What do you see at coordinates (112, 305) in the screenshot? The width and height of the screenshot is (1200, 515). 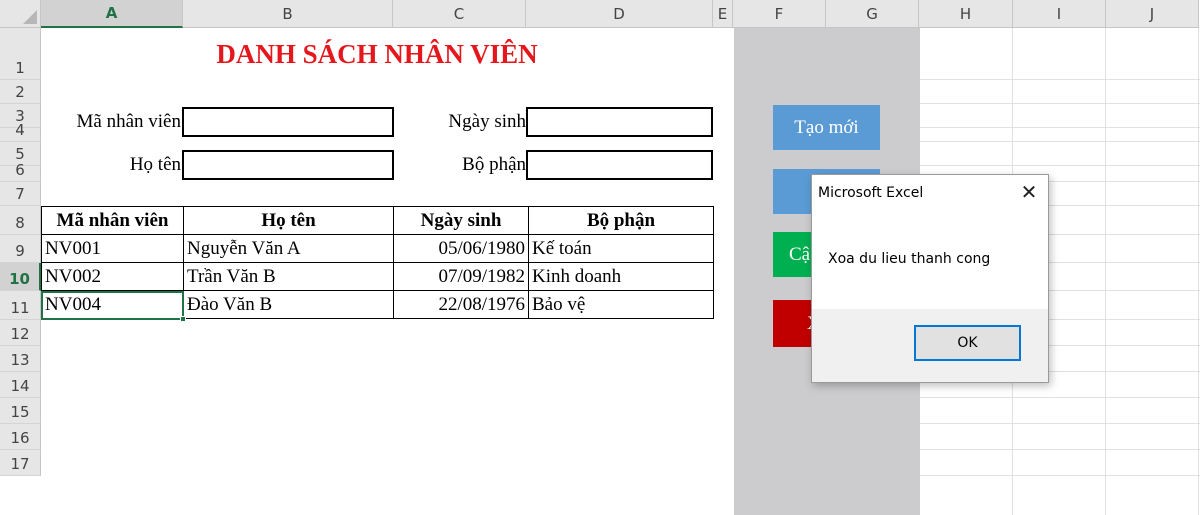 I see `selected-cell-outline` at bounding box center [112, 305].